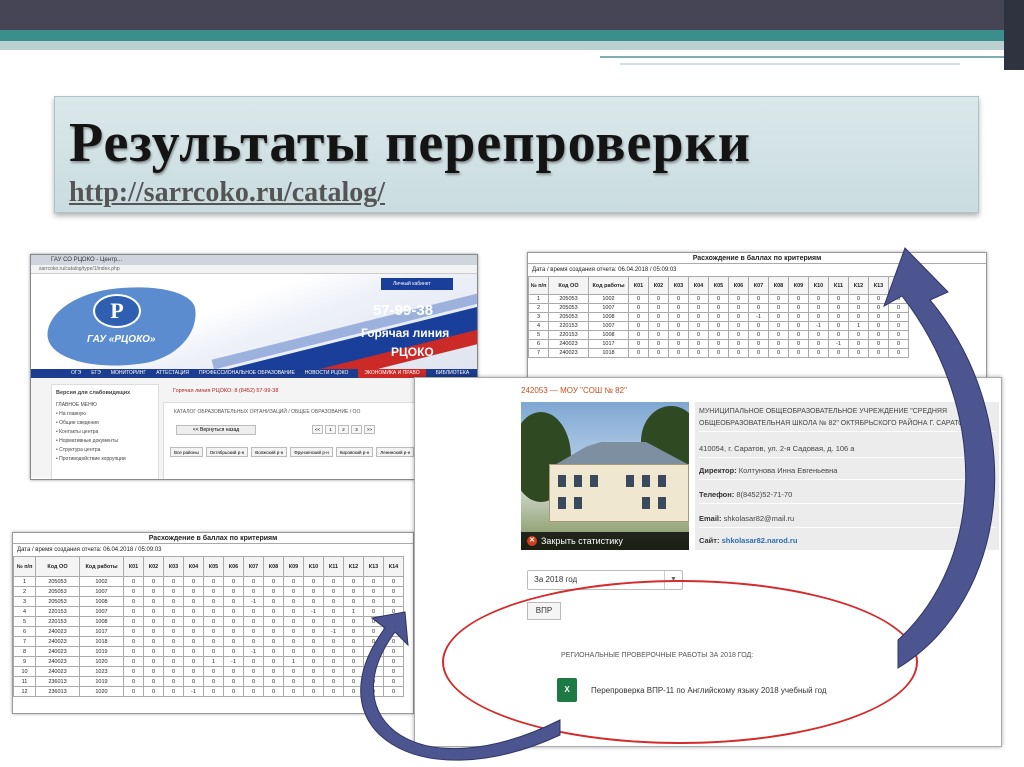 Image resolution: width=1024 pixels, height=767 pixels. I want to click on phone-label: Телефон:, so click(717, 494).